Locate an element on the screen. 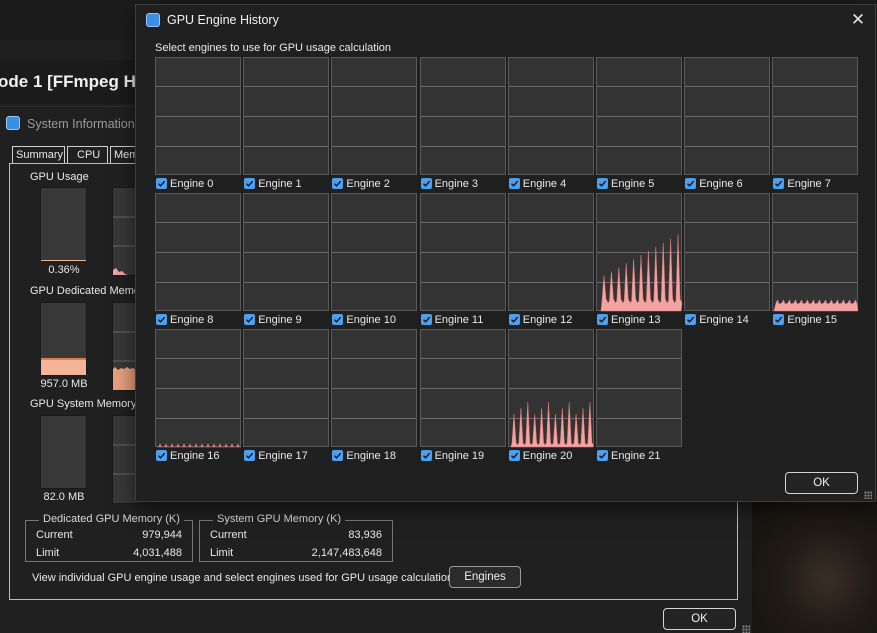 The height and width of the screenshot is (633, 877). engine-checkbox-row: Engine 21 is located at coordinates (629, 455).